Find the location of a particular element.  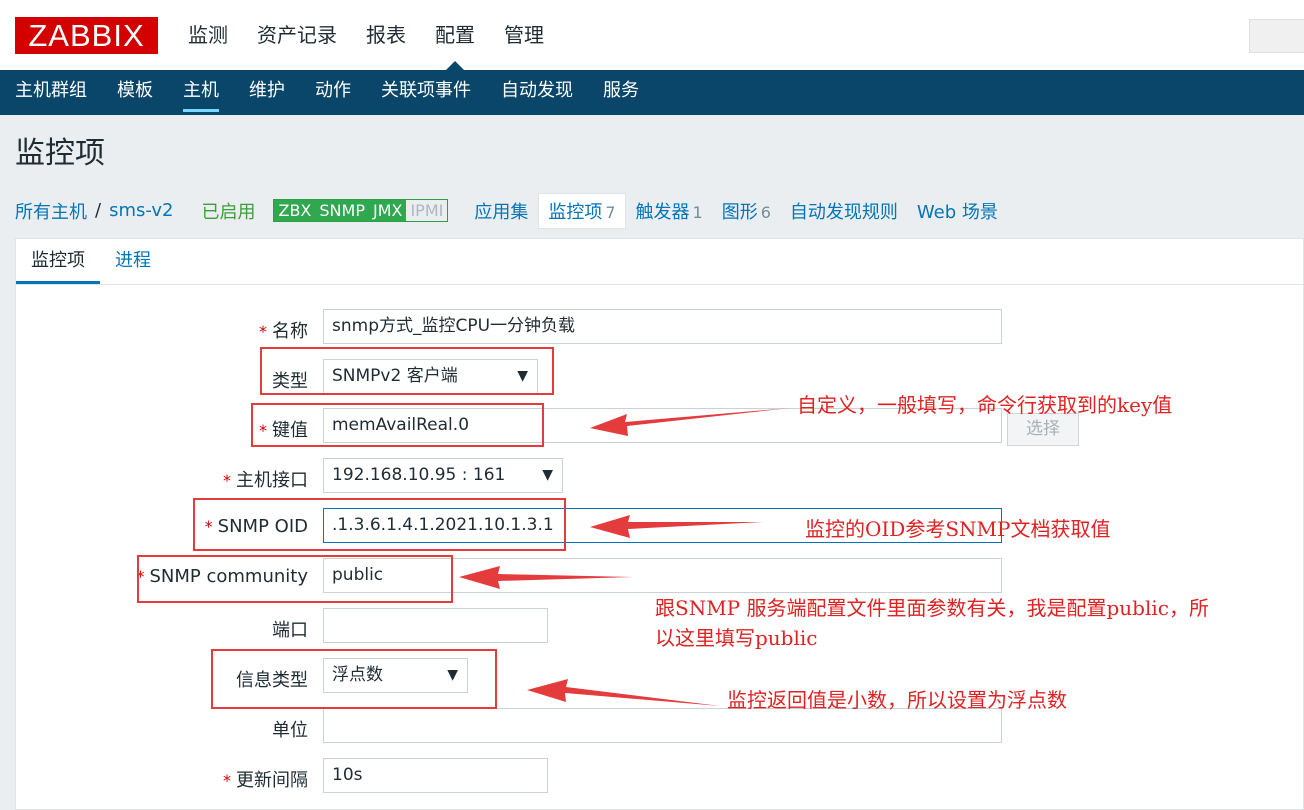

interface-label: * 主机接口 is located at coordinates (265, 479).